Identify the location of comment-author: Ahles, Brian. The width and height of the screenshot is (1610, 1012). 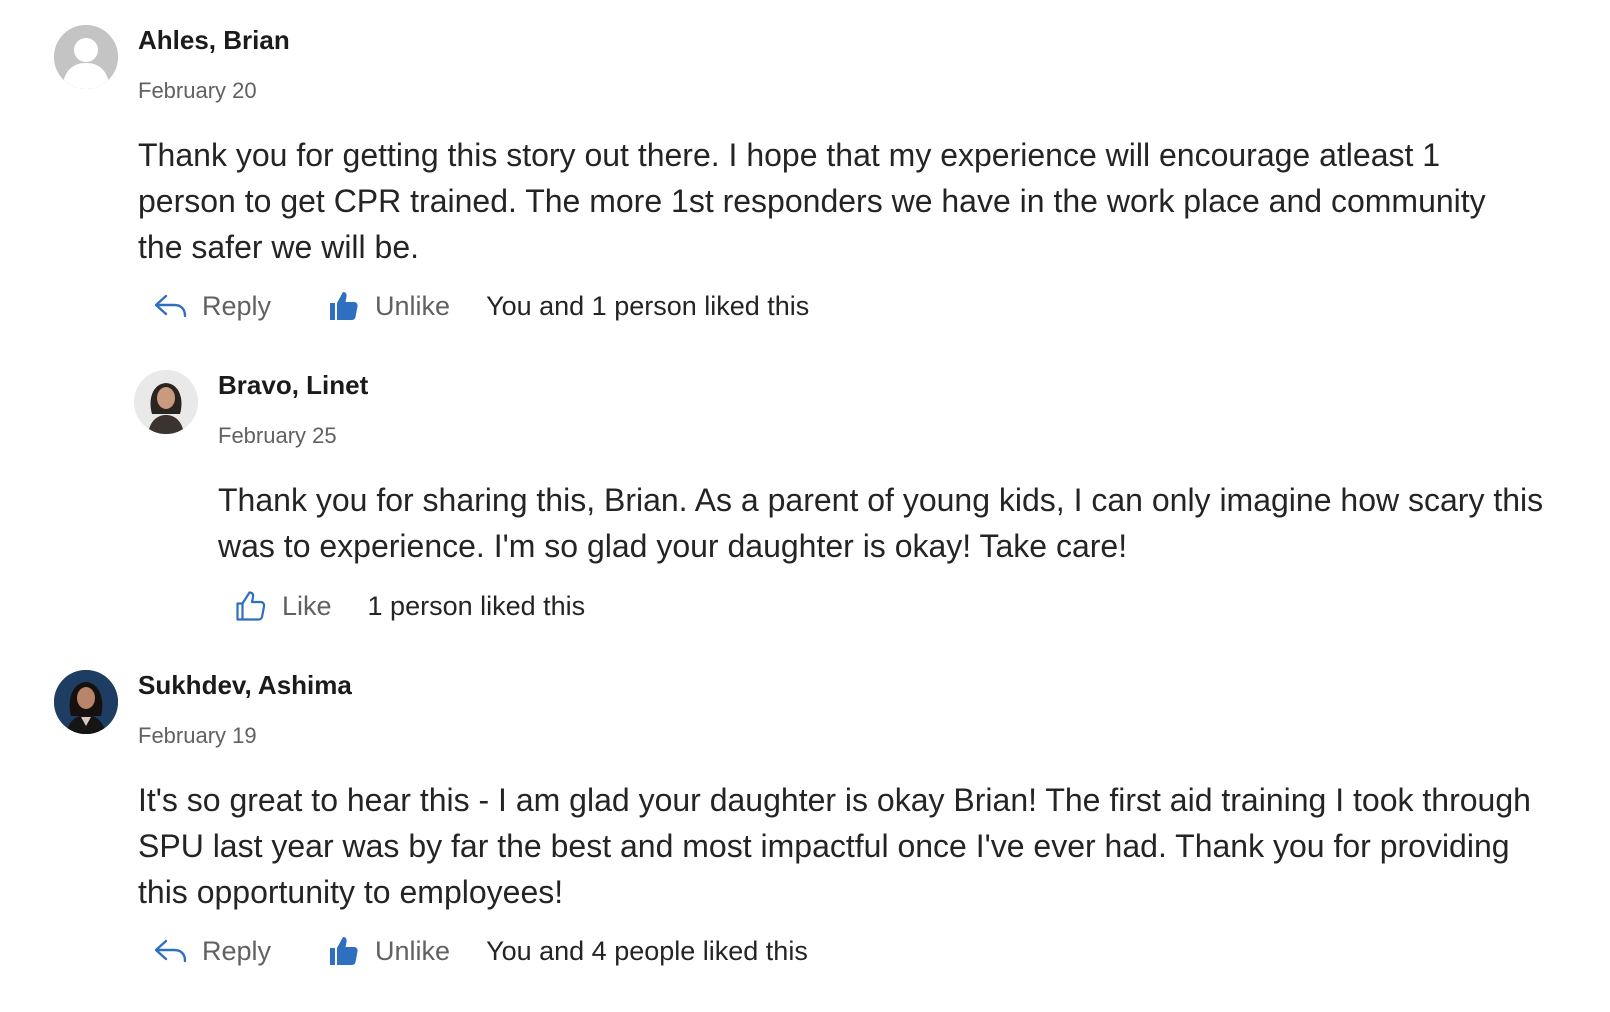
(214, 40).